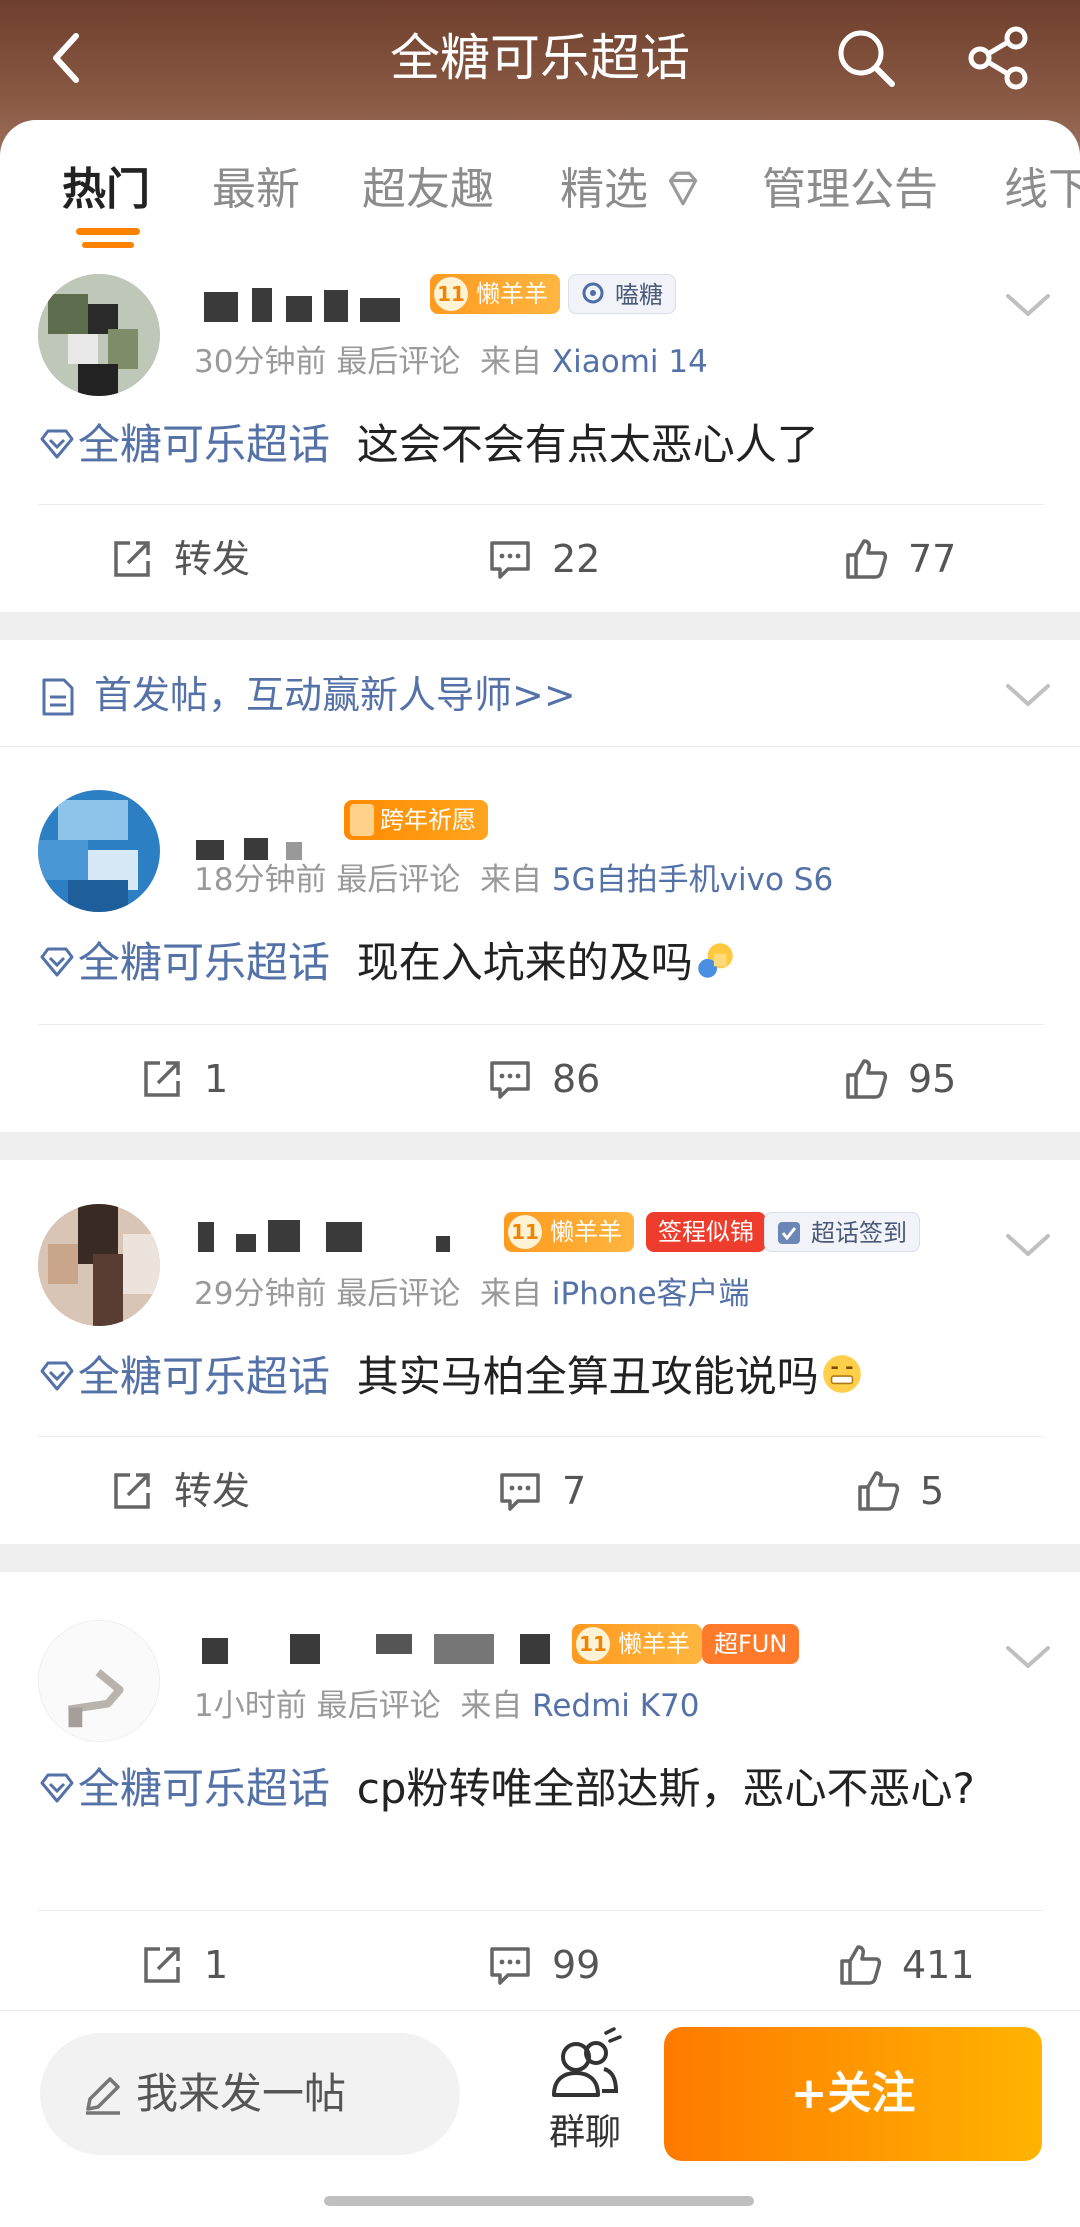 This screenshot has height=2227, width=1080. I want to click on event-badge: 跨年祈愿, so click(416, 820).